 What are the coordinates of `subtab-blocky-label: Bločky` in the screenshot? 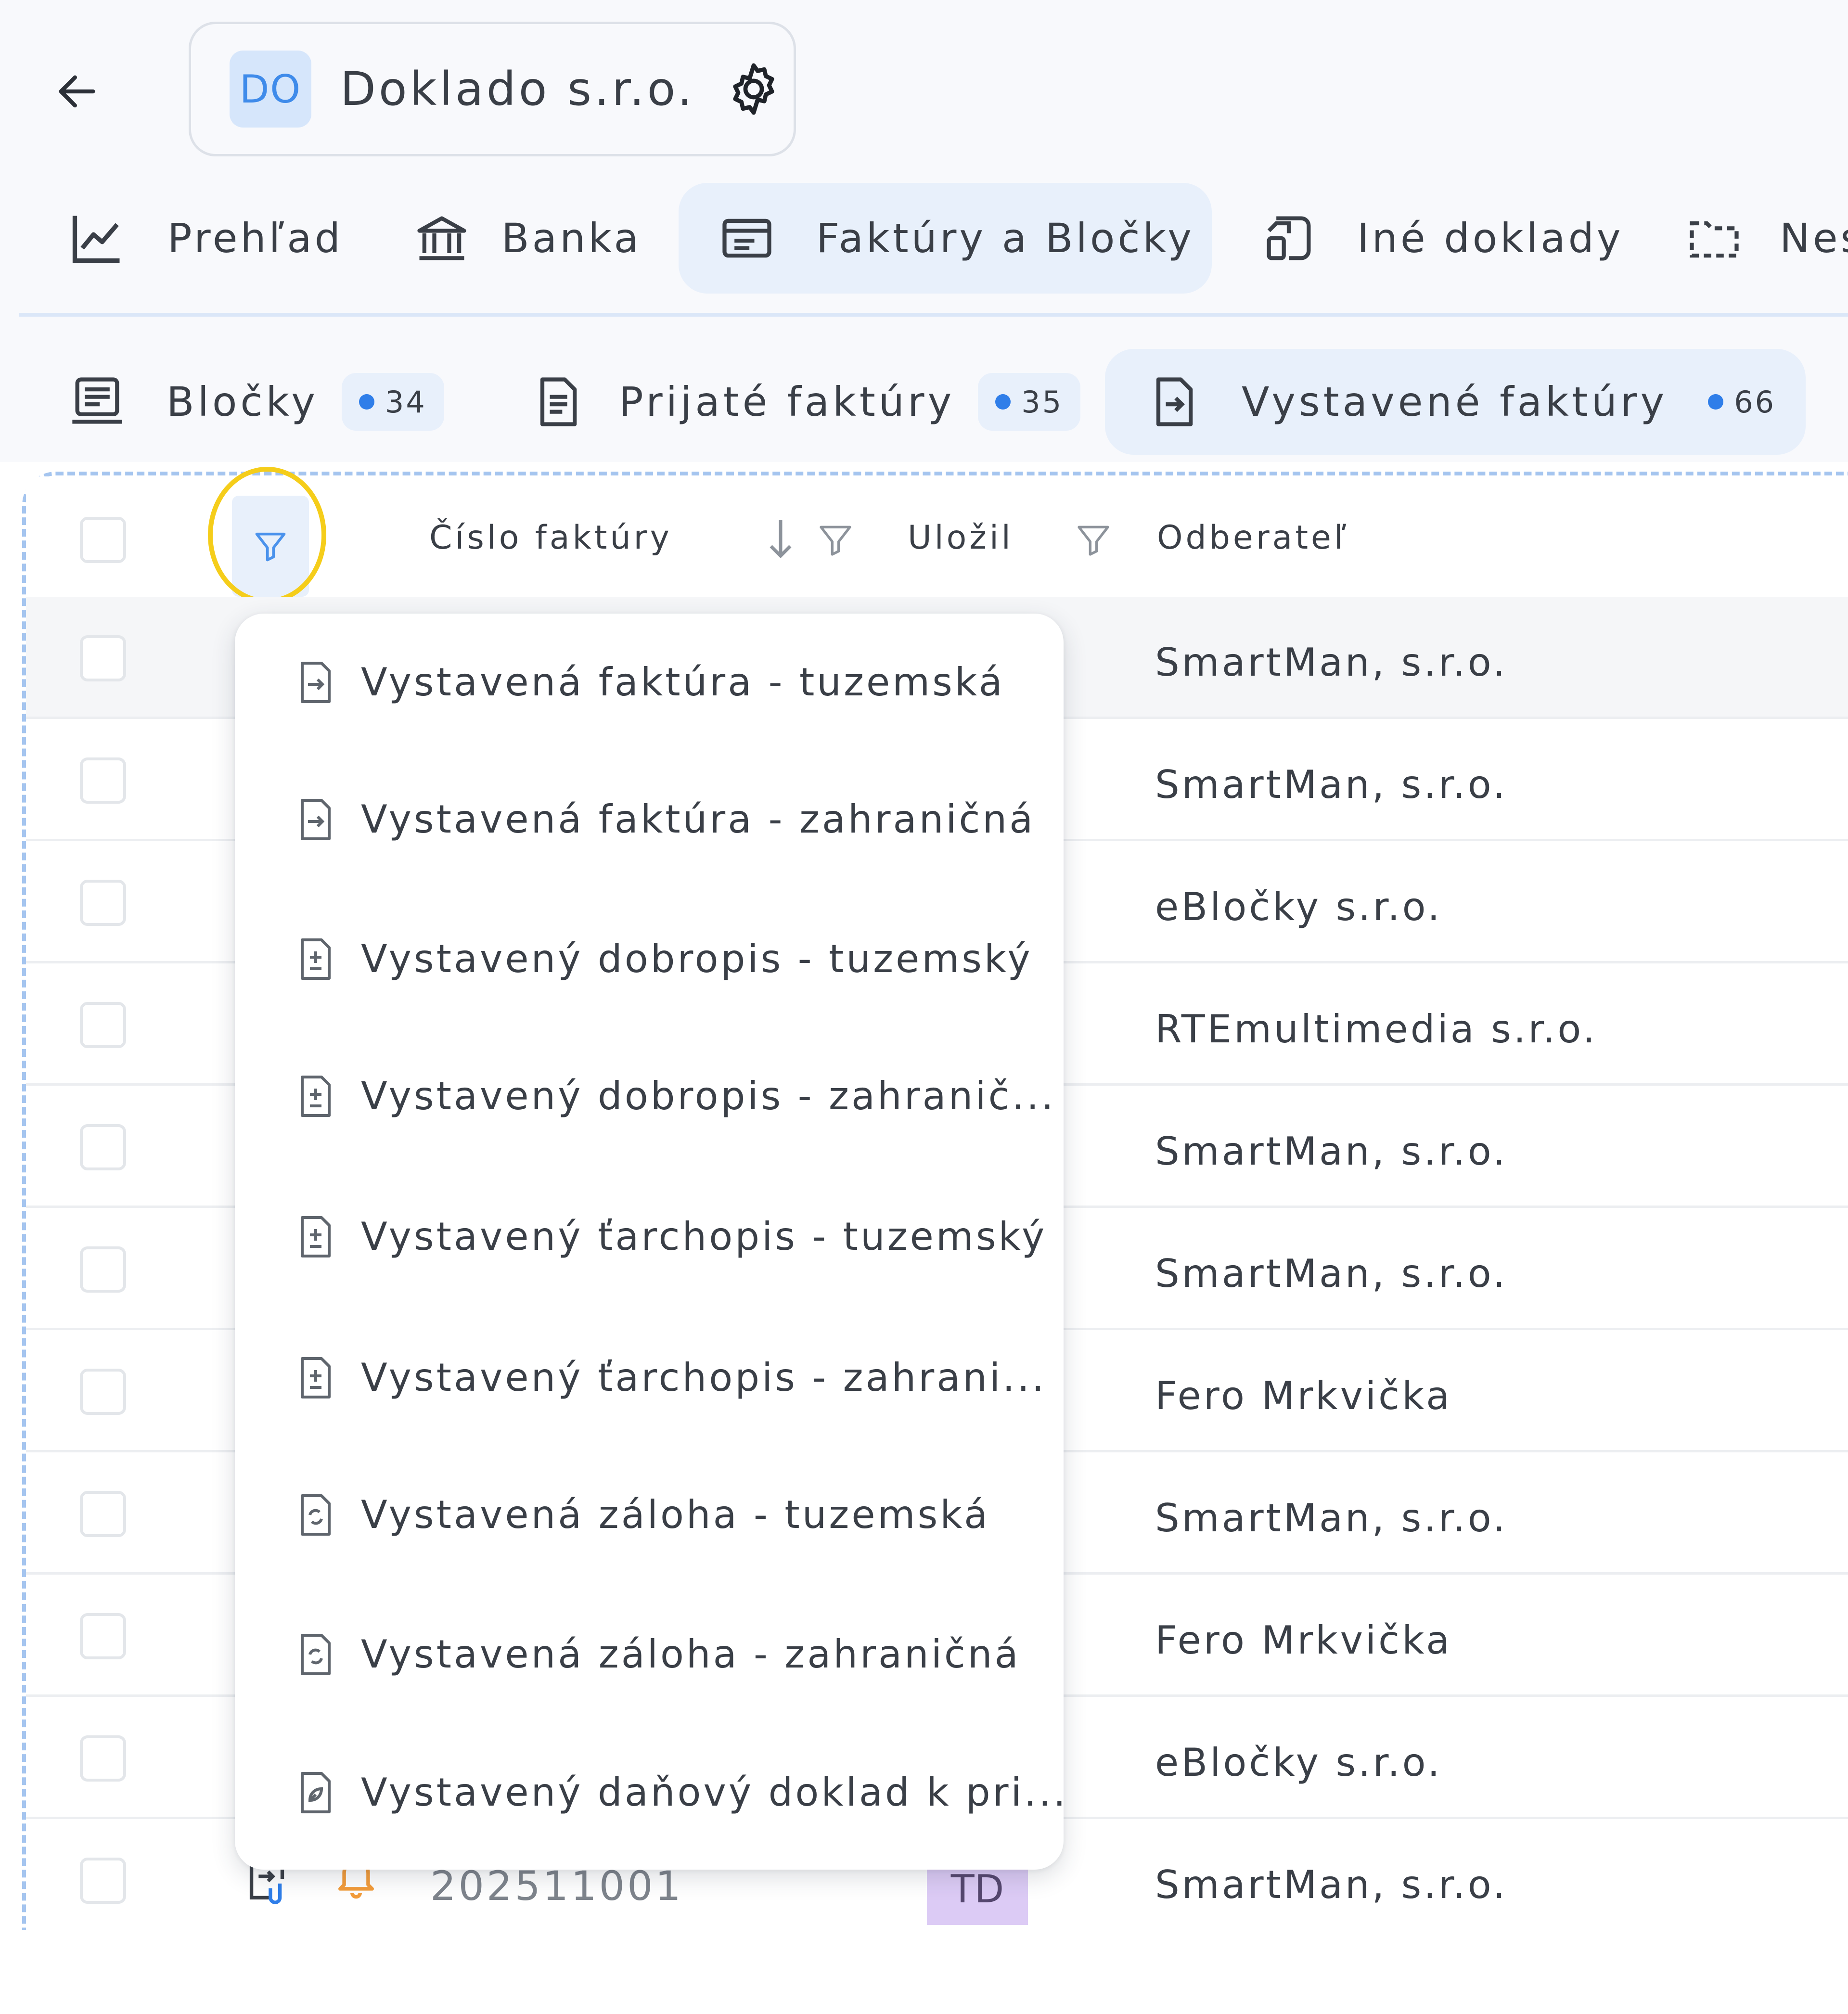 It's located at (243, 401).